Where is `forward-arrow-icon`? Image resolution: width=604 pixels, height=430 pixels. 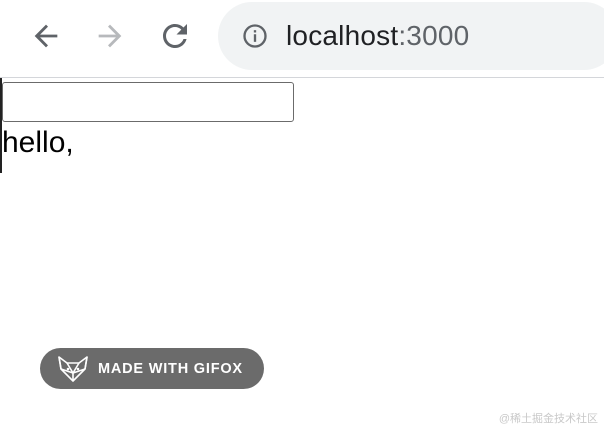 forward-arrow-icon is located at coordinates (110, 36).